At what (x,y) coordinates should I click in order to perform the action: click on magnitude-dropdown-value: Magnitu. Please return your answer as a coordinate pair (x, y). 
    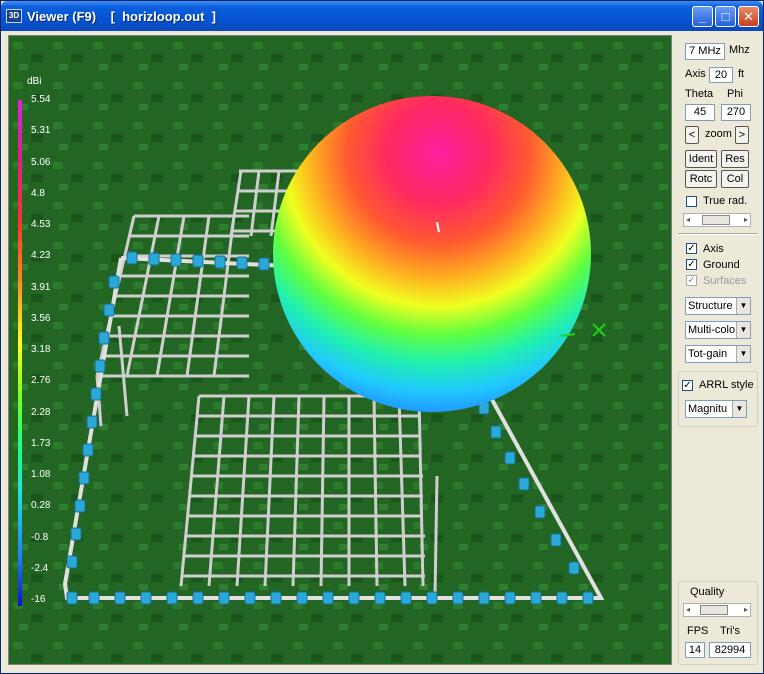
    Looking at the image, I should click on (708, 409).